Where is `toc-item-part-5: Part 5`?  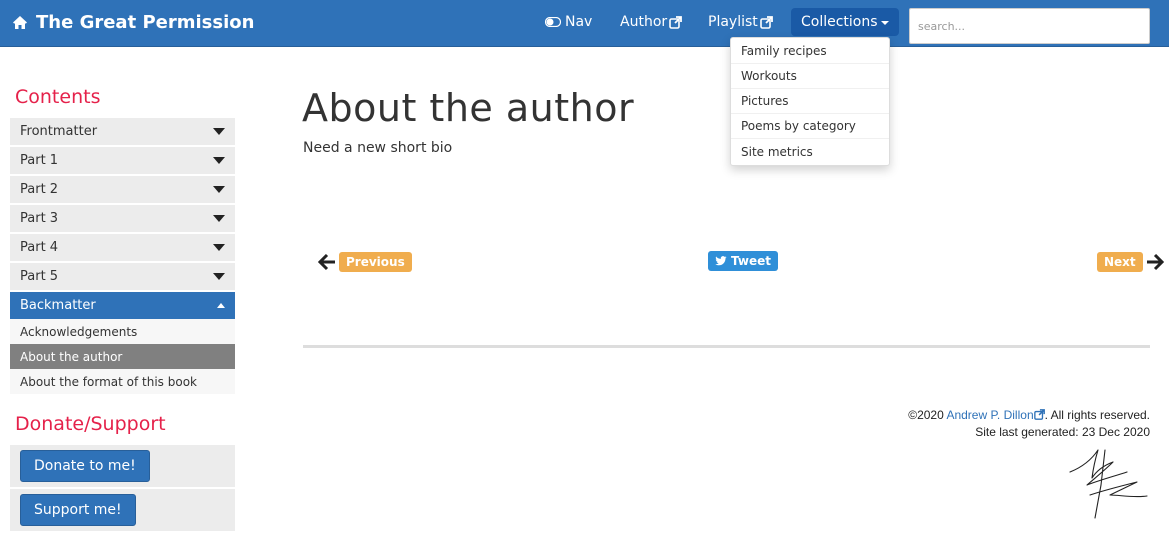
toc-item-part-5: Part 5 is located at coordinates (122, 276).